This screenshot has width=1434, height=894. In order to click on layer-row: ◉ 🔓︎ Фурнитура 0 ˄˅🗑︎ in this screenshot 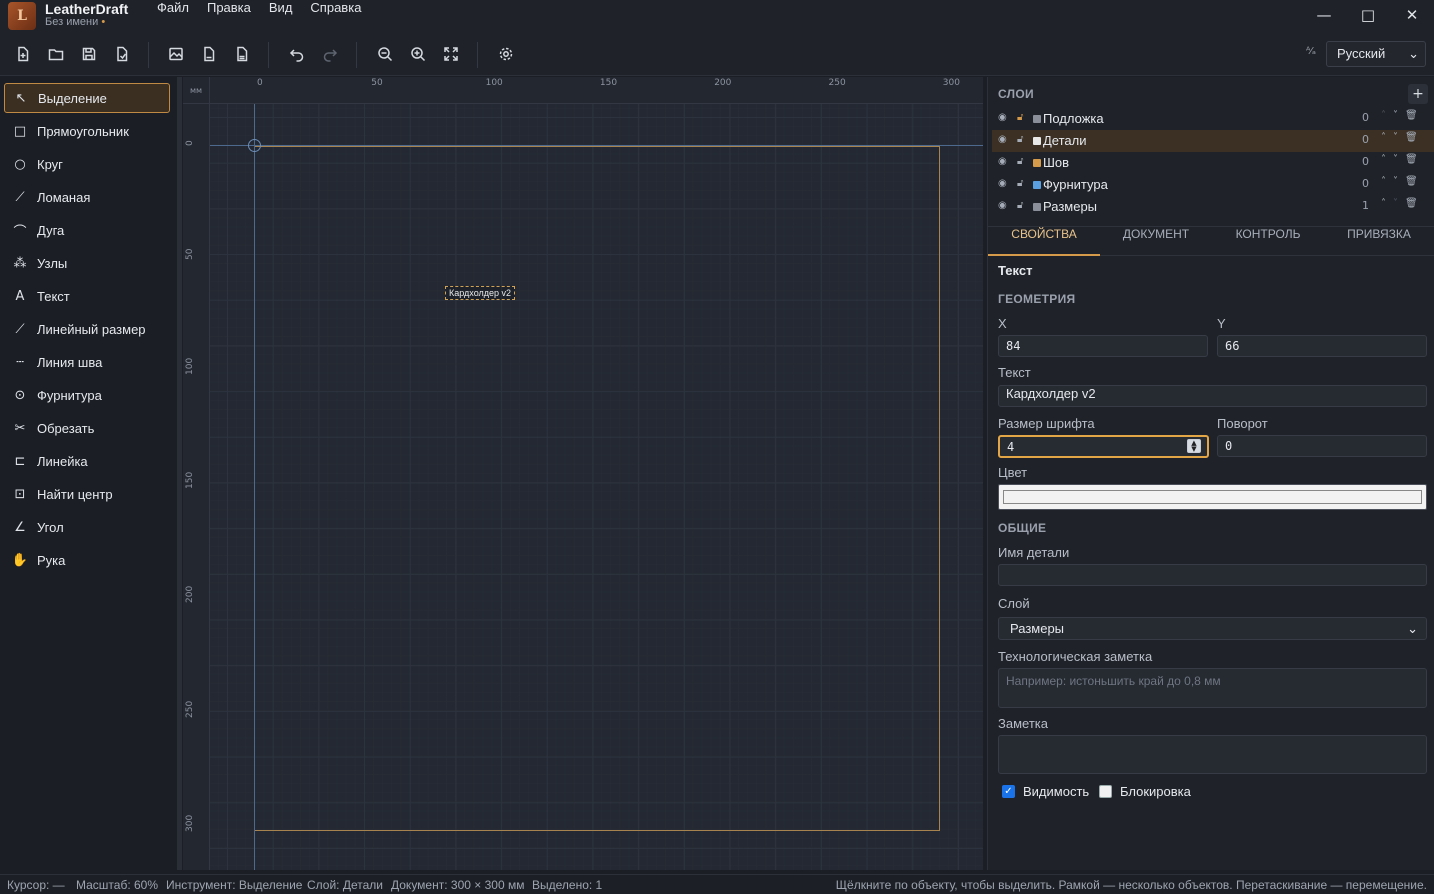, I will do `click(1213, 185)`.